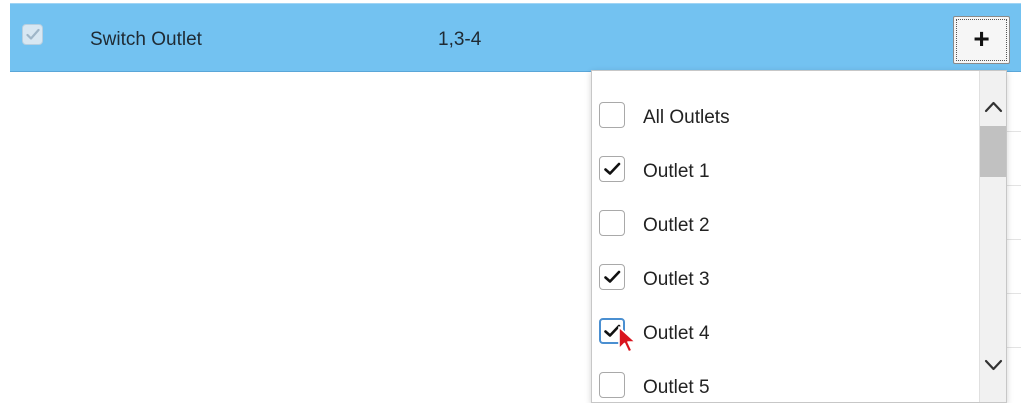  Describe the element at coordinates (676, 171) in the screenshot. I see `option-label: Outlet 1` at that location.